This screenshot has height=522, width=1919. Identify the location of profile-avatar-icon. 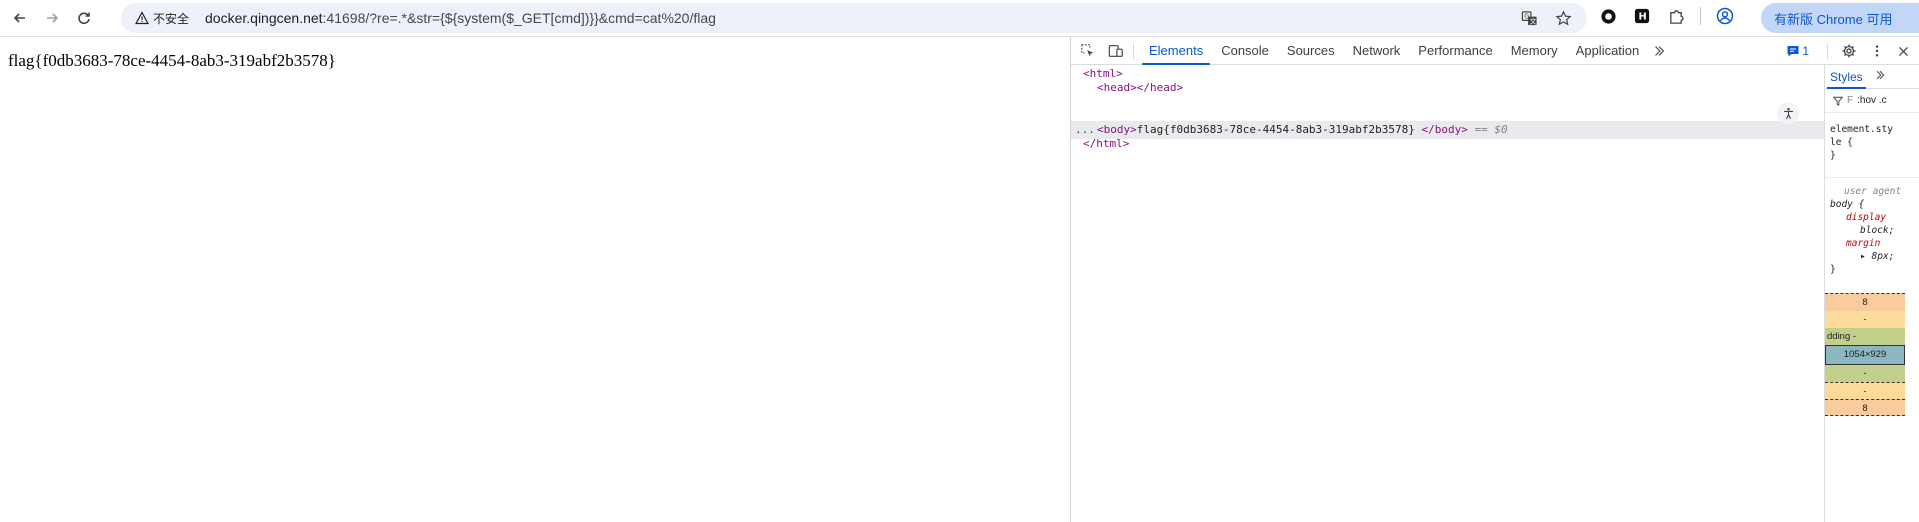
(1725, 16).